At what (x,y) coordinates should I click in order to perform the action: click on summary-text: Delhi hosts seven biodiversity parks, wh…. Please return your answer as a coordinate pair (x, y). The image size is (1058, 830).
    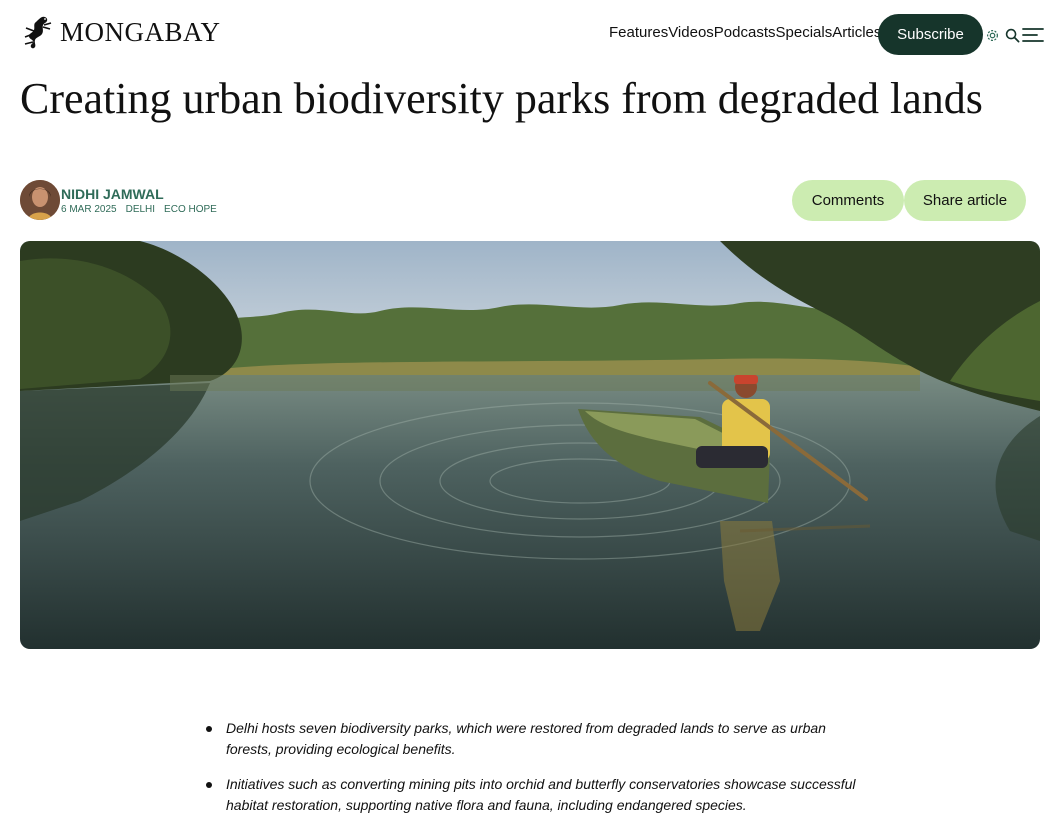
    Looking at the image, I should click on (526, 738).